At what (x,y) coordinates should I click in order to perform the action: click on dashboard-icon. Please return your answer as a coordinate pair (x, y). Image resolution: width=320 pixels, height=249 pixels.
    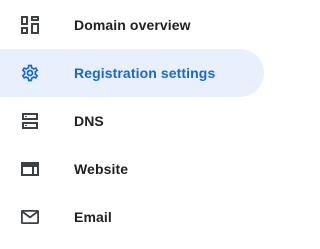
    Looking at the image, I should click on (30, 25).